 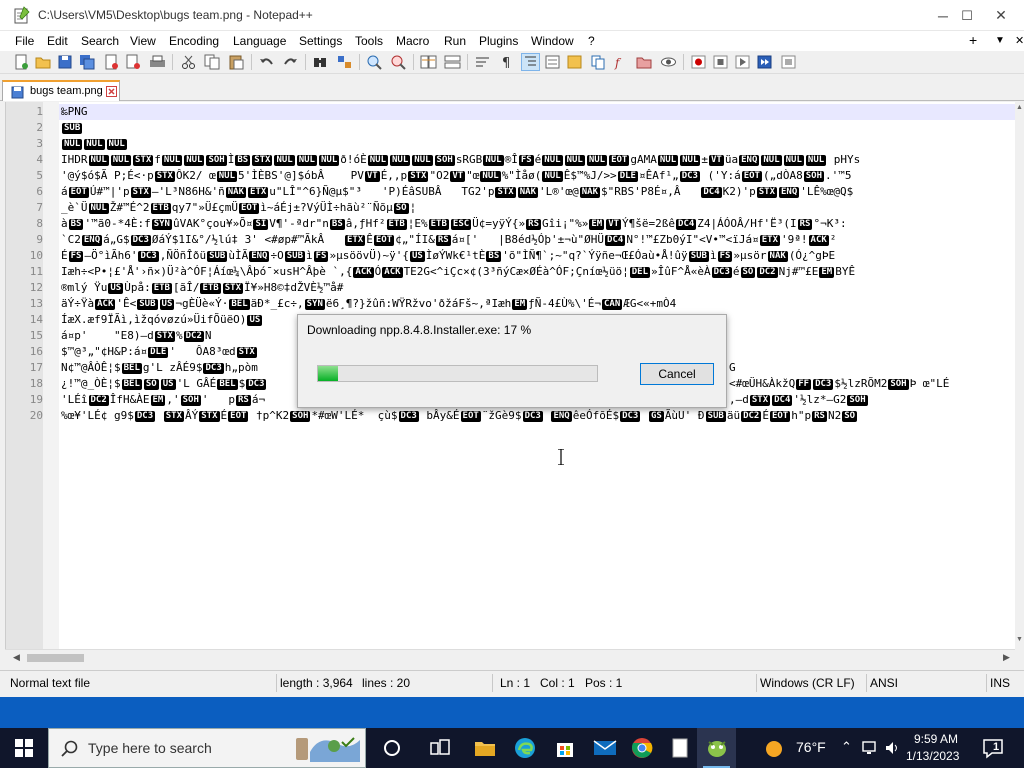 I want to click on replace-icon, so click(x=344, y=62).